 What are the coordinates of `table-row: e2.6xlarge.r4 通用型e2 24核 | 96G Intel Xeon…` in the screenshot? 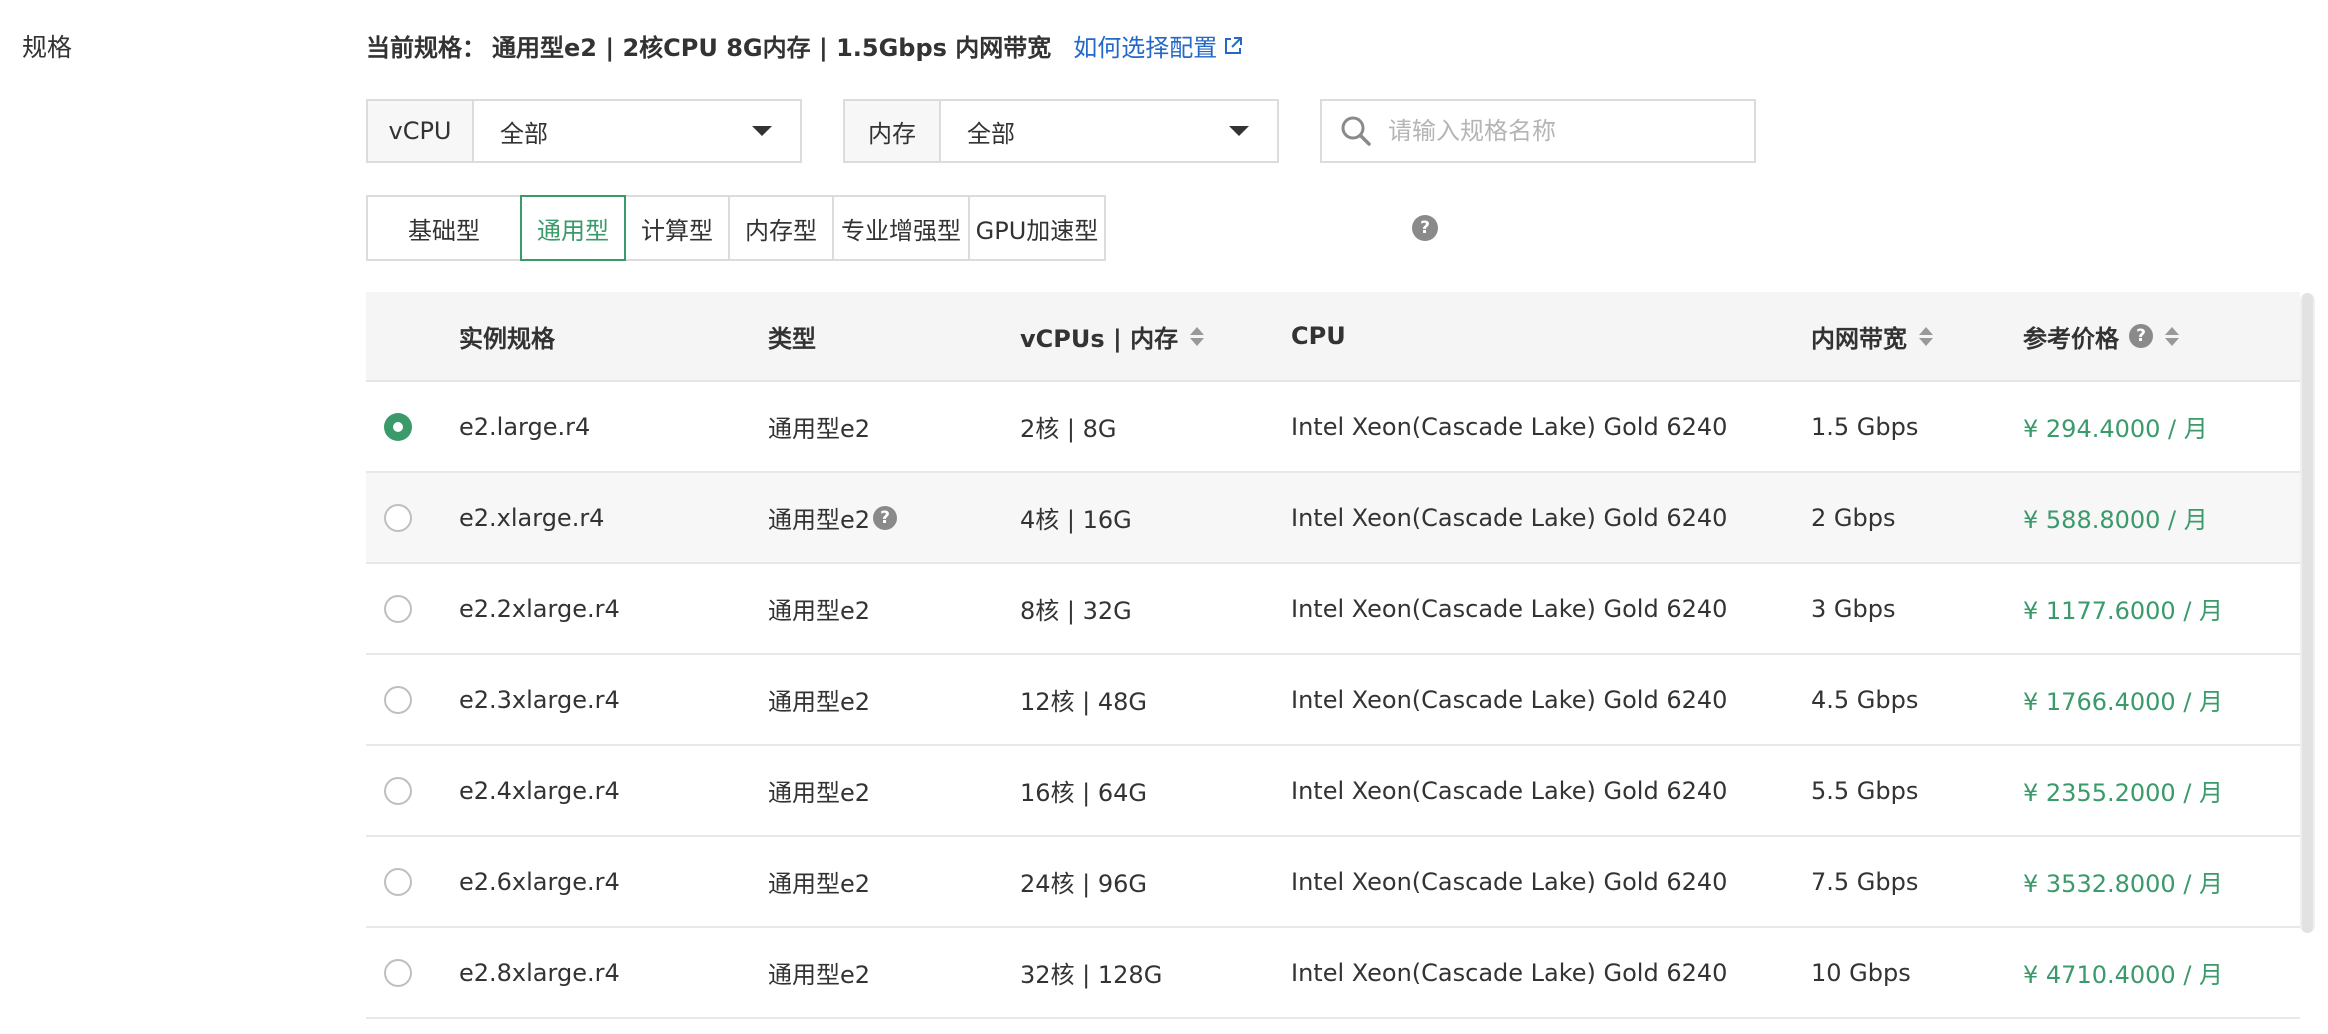 It's located at (1333, 882).